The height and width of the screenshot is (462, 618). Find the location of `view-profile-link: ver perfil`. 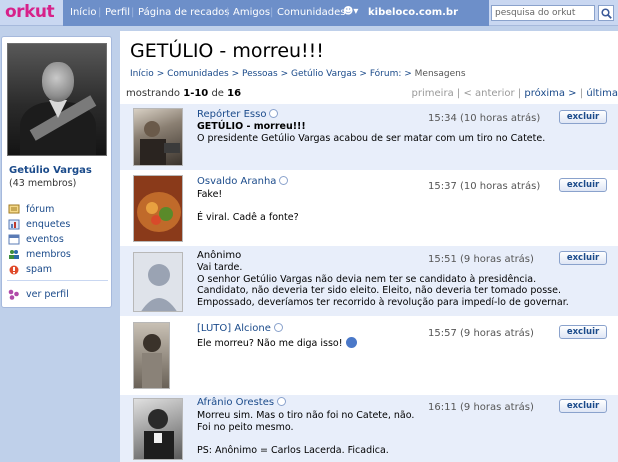

view-profile-link: ver perfil is located at coordinates (38, 294).